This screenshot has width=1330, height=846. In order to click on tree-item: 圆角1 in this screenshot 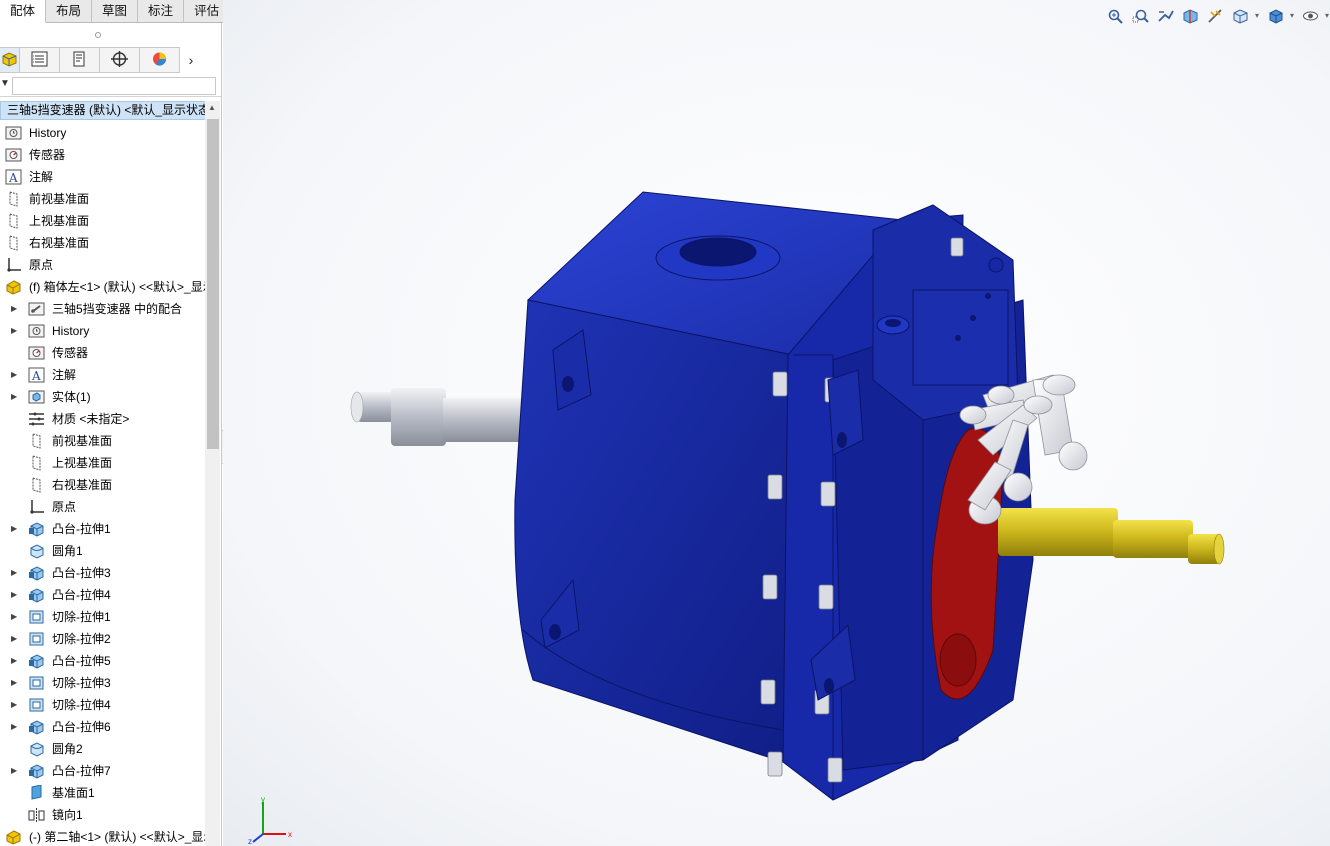, I will do `click(102, 551)`.